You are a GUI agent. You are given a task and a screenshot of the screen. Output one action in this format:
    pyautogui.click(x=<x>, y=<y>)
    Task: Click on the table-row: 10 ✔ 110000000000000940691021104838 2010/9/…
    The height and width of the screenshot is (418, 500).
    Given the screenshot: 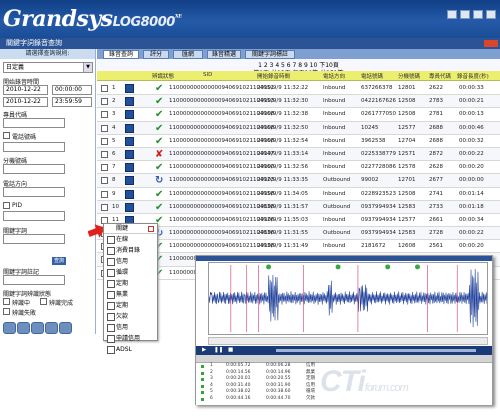 What is the action you would take?
    pyautogui.click(x=298, y=207)
    